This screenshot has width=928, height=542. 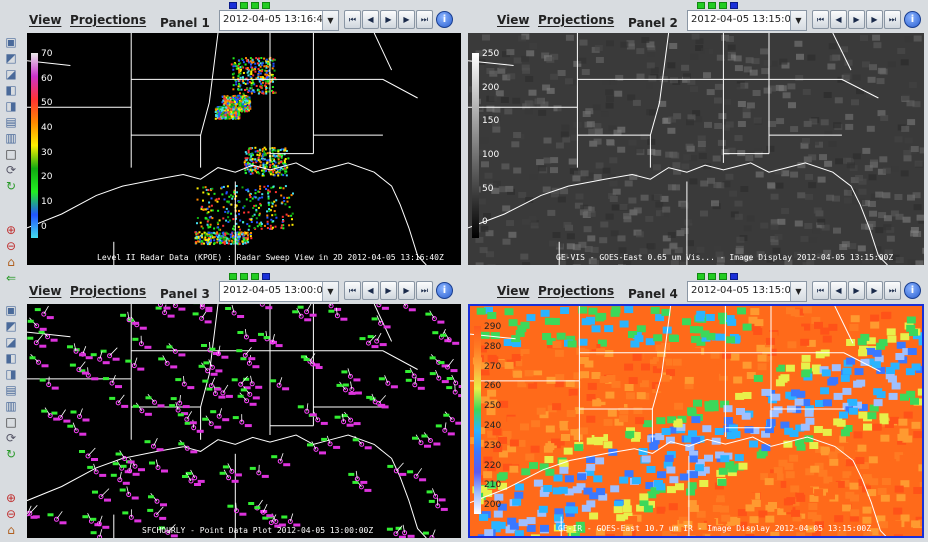 I want to click on station-marker, so click(x=439, y=378).